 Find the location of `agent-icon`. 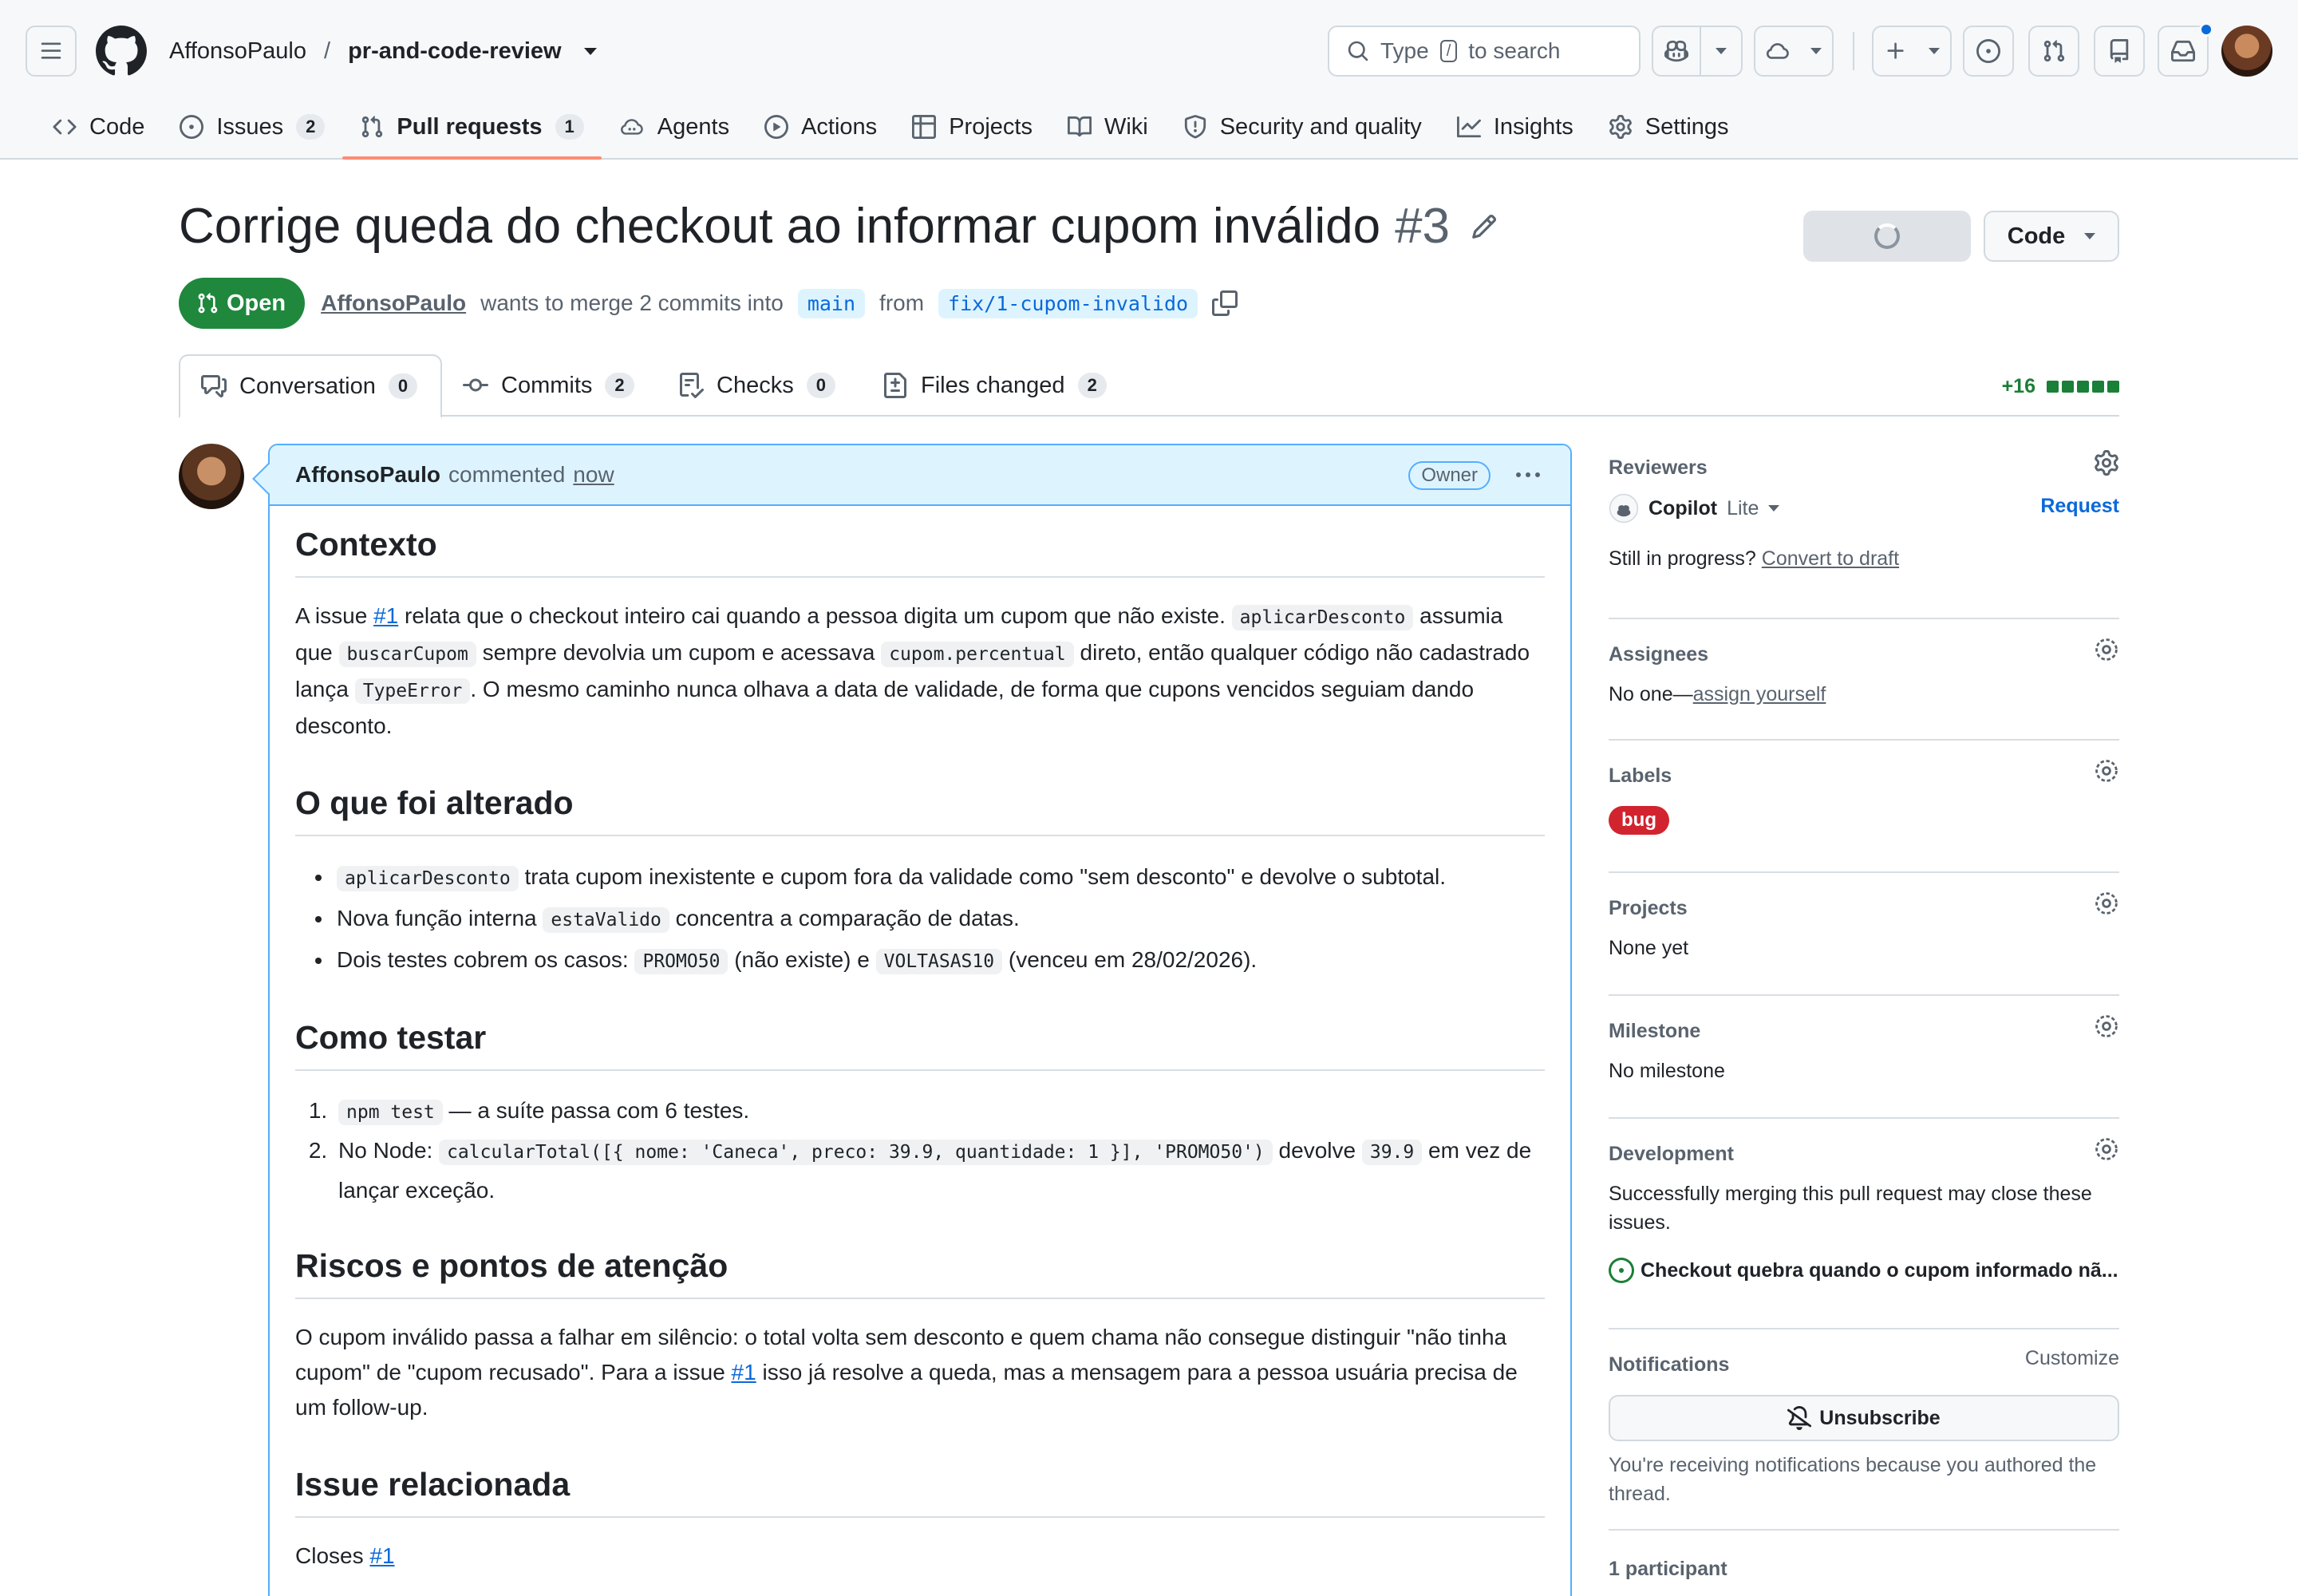

agent-icon is located at coordinates (632, 127).